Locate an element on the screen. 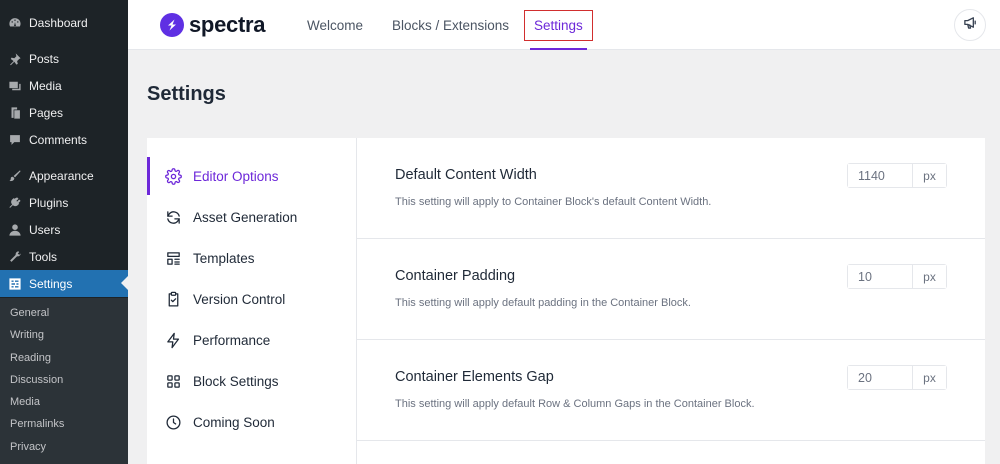 This screenshot has width=1000, height=464. user-icon is located at coordinates (15, 230).